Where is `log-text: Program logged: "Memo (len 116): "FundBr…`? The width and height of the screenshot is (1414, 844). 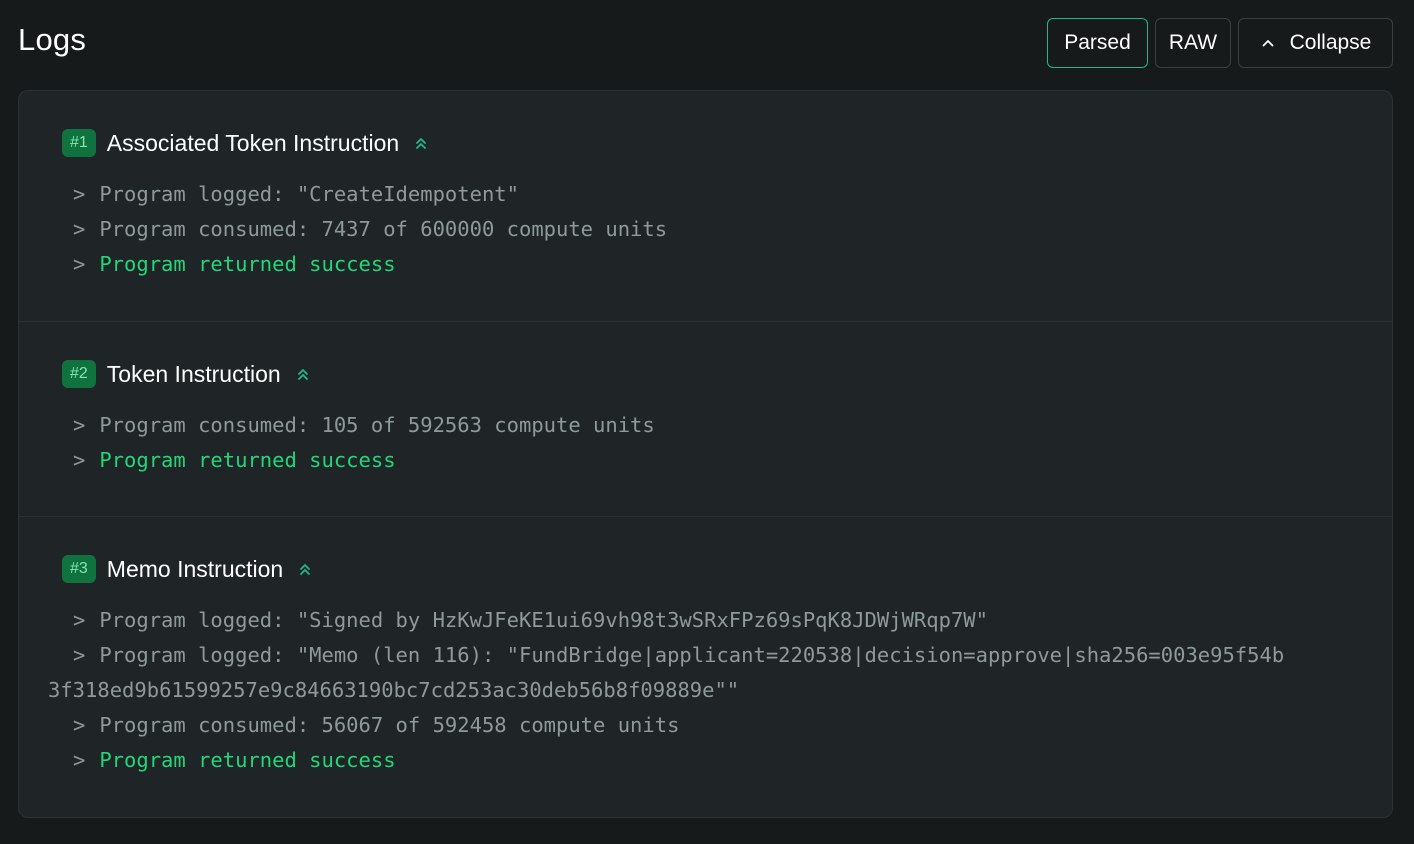
log-text: Program logged: "Memo (len 116): "FundBr… is located at coordinates (692, 655).